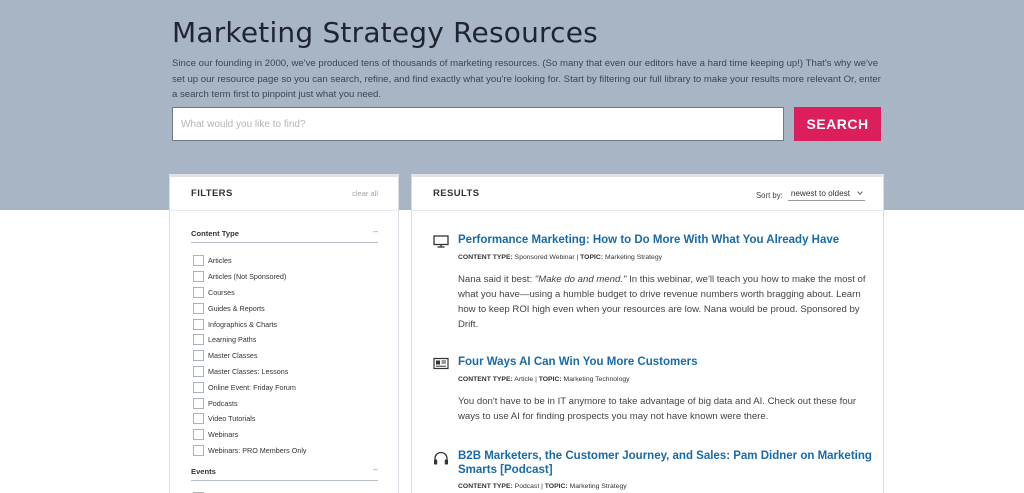 The width and height of the screenshot is (1024, 493). I want to click on headphones-icon, so click(441, 458).